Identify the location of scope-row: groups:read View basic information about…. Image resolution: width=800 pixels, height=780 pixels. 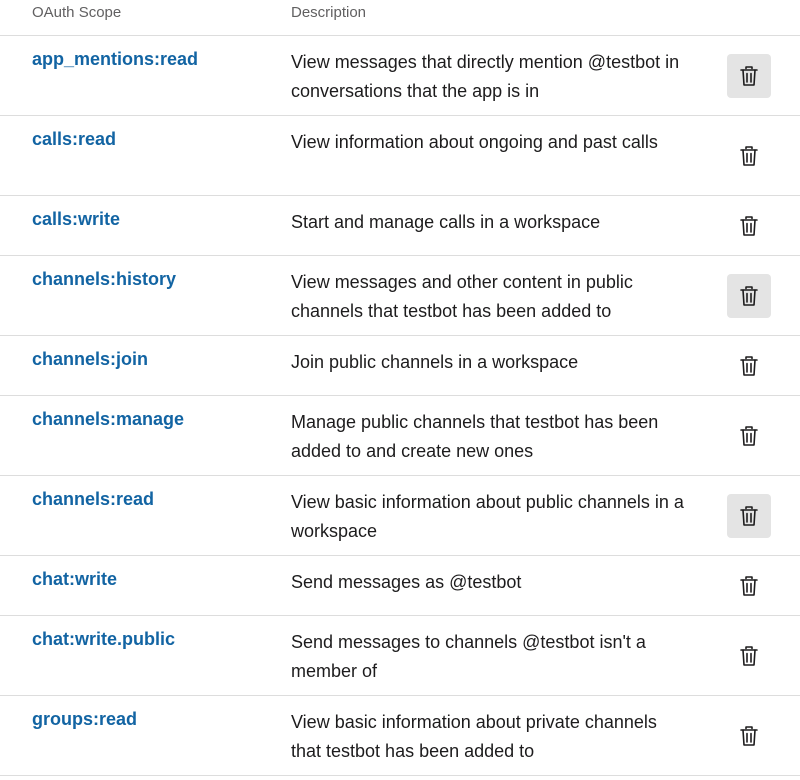
(400, 736).